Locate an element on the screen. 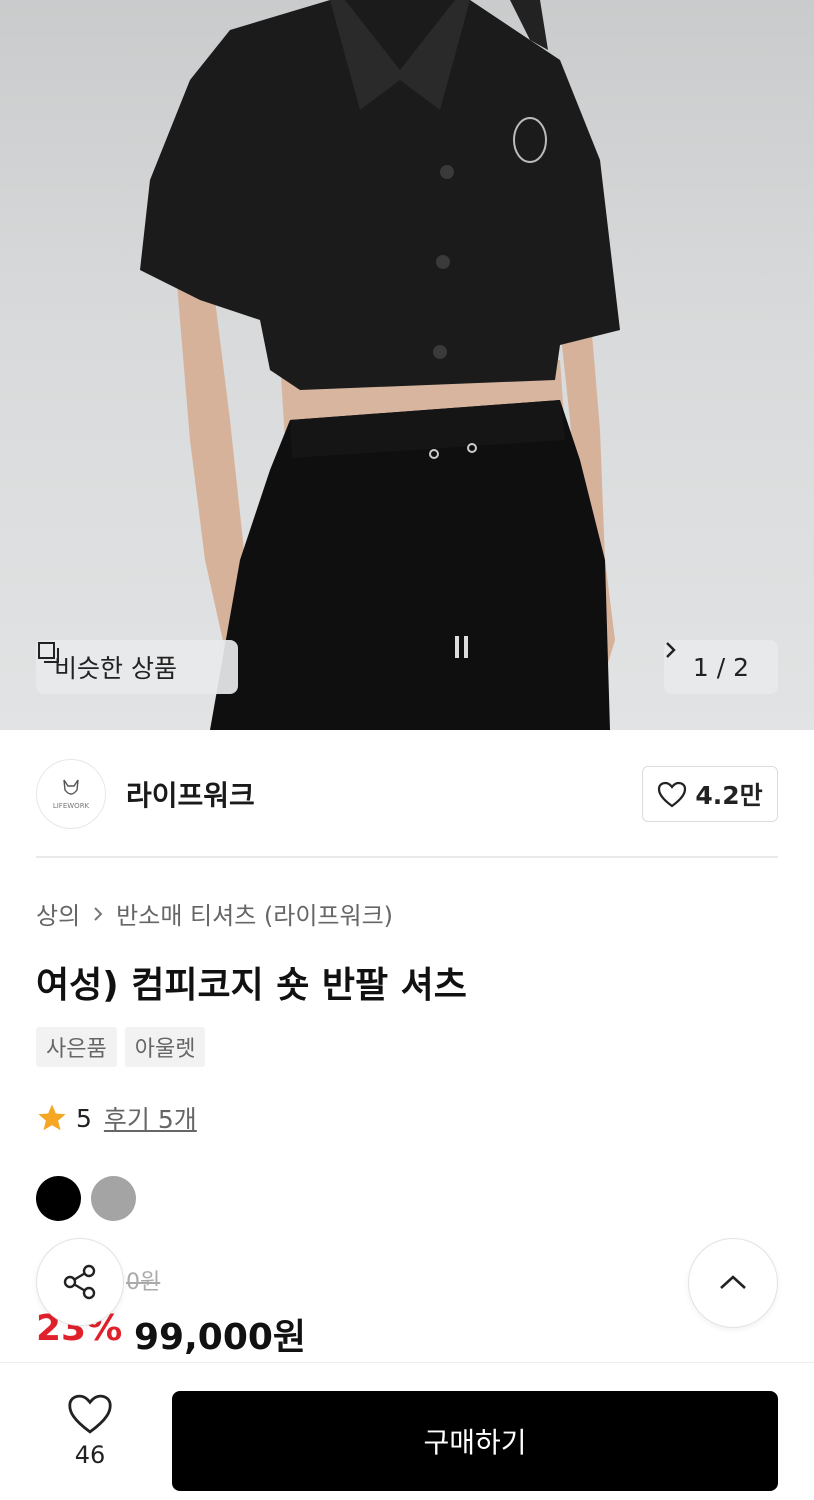  wishlist-count: 46 is located at coordinates (90, 1455).